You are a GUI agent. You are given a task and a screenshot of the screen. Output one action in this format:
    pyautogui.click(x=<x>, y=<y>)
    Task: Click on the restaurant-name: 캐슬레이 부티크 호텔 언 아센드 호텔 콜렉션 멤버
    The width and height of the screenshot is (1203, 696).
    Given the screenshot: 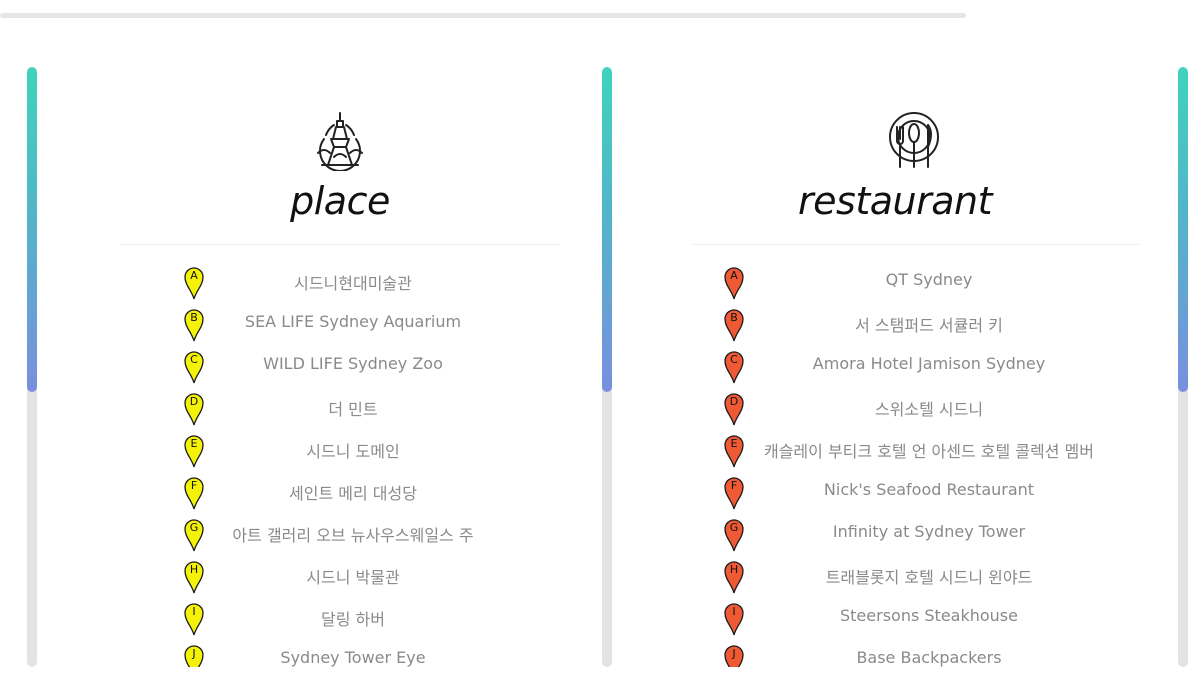 What is the action you would take?
    pyautogui.click(x=928, y=451)
    